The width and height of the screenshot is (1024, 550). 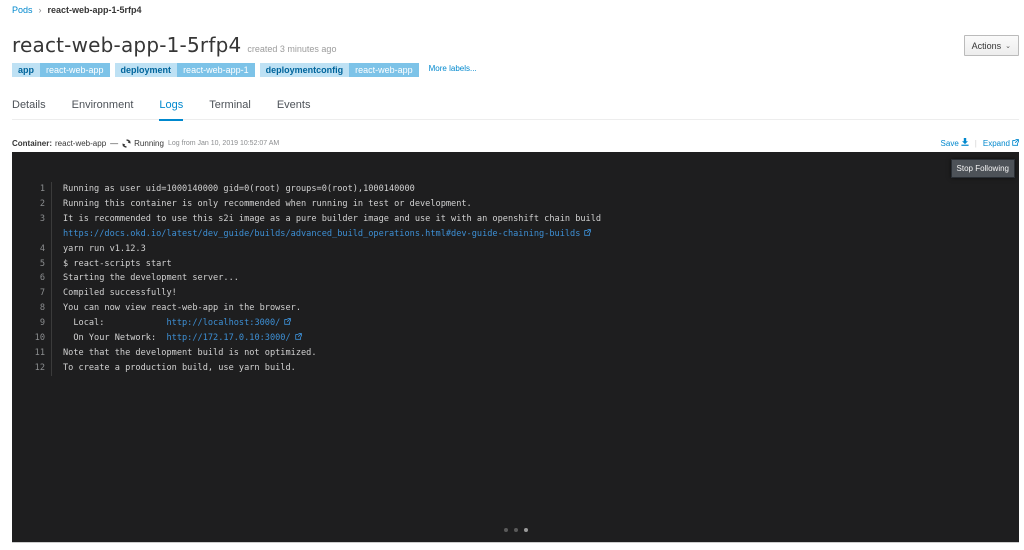 What do you see at coordinates (32, 353) in the screenshot?
I see `log-line-number: 11` at bounding box center [32, 353].